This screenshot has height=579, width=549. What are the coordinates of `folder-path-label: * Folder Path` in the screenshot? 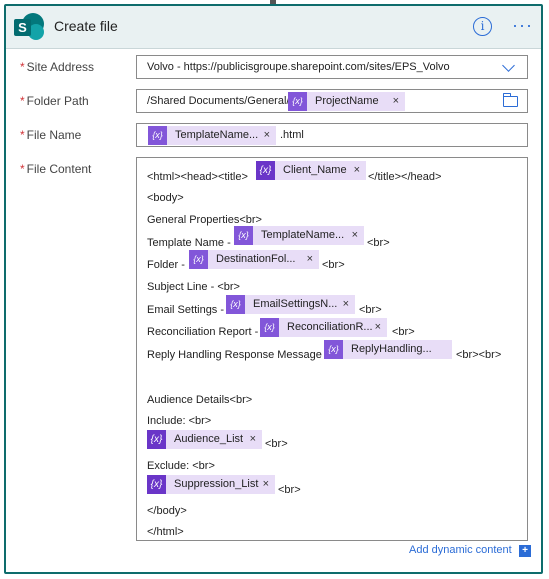 It's located at (54, 101).